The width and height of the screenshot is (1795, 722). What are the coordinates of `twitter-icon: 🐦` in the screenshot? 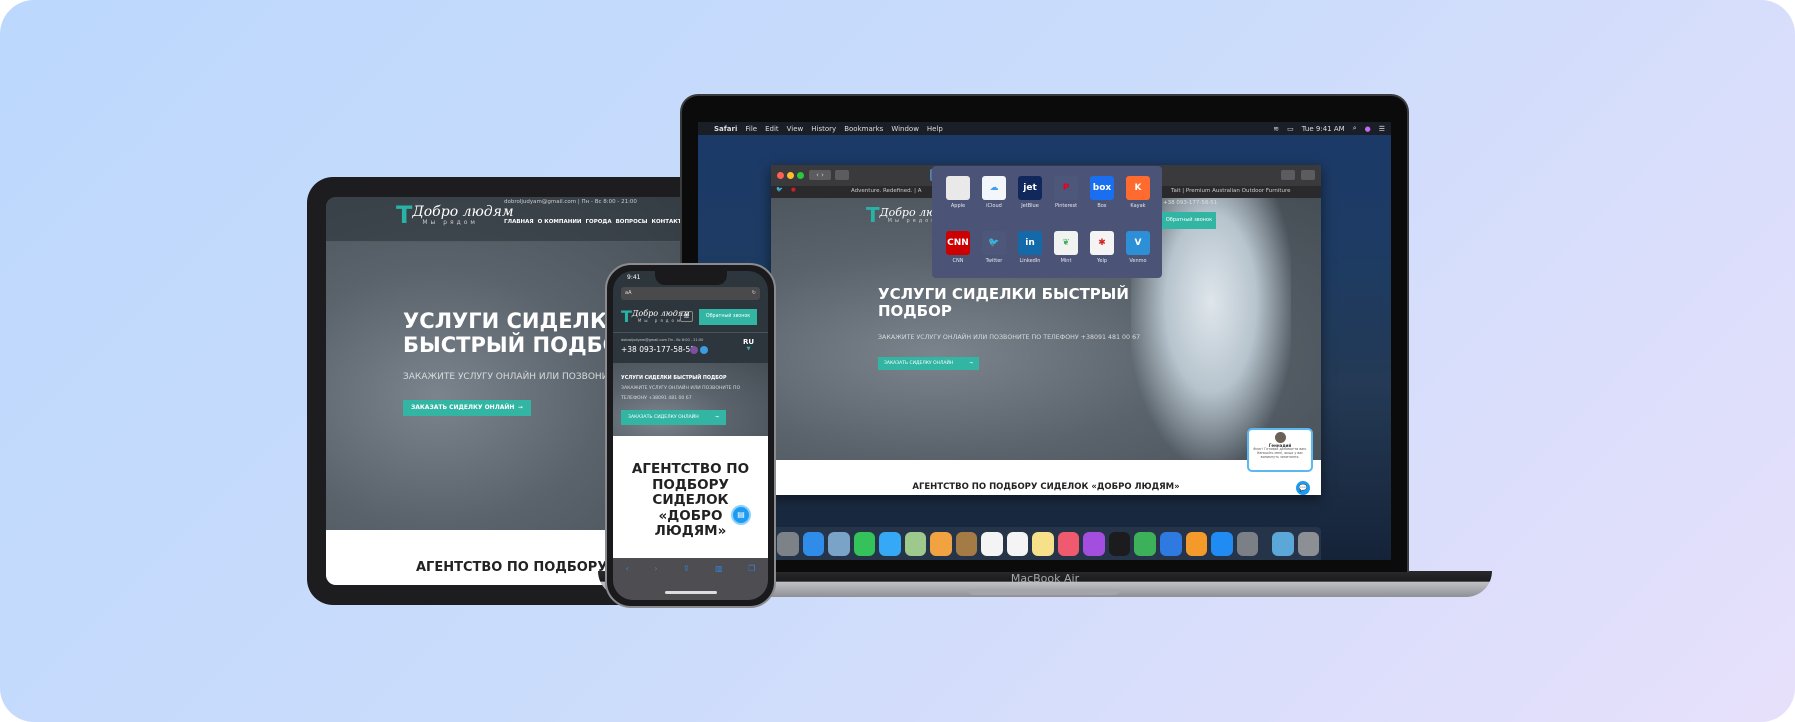 It's located at (994, 242).